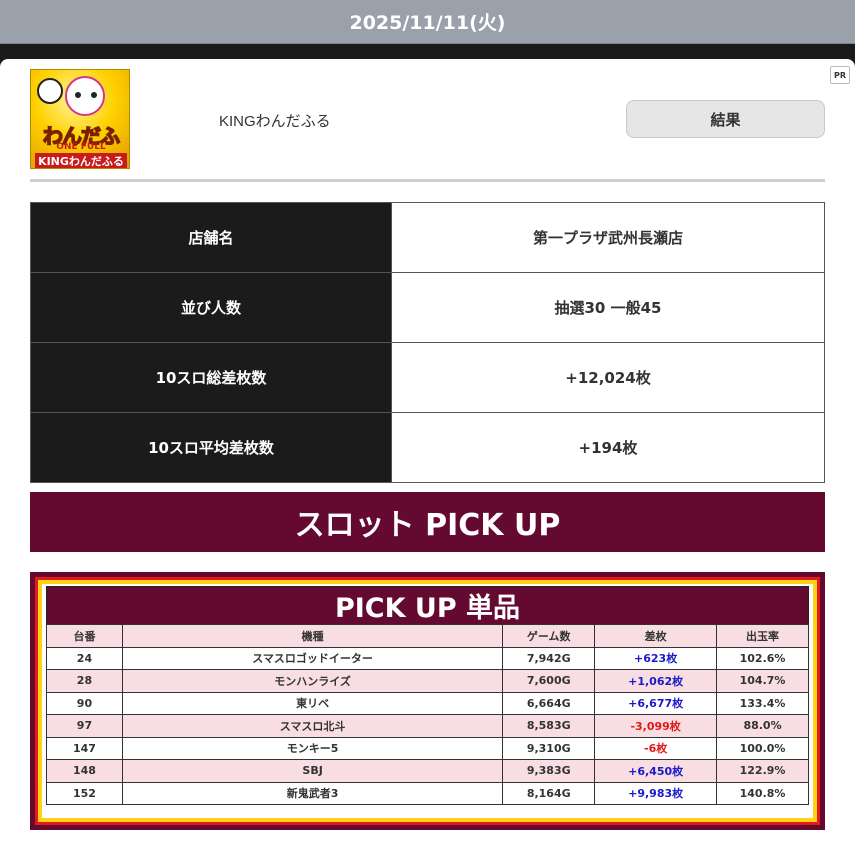 This screenshot has width=855, height=858. I want to click on header-diff: 差枚, so click(656, 636).